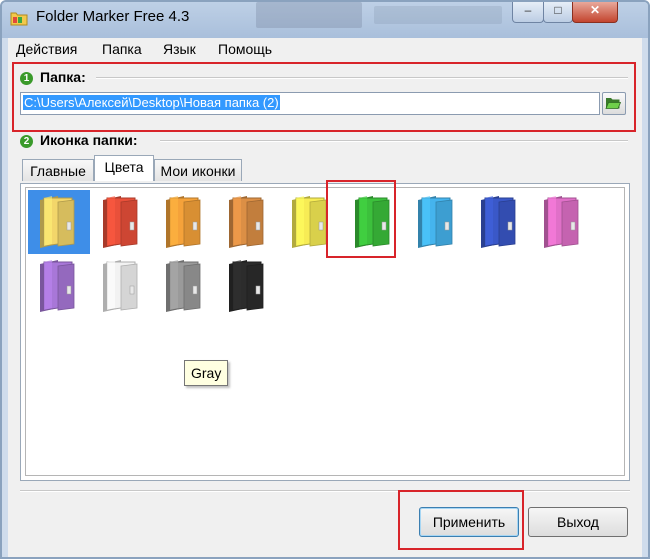 The image size is (650, 559). I want to click on menu-bar: Действия Папка Язык Помощь, so click(325, 49).